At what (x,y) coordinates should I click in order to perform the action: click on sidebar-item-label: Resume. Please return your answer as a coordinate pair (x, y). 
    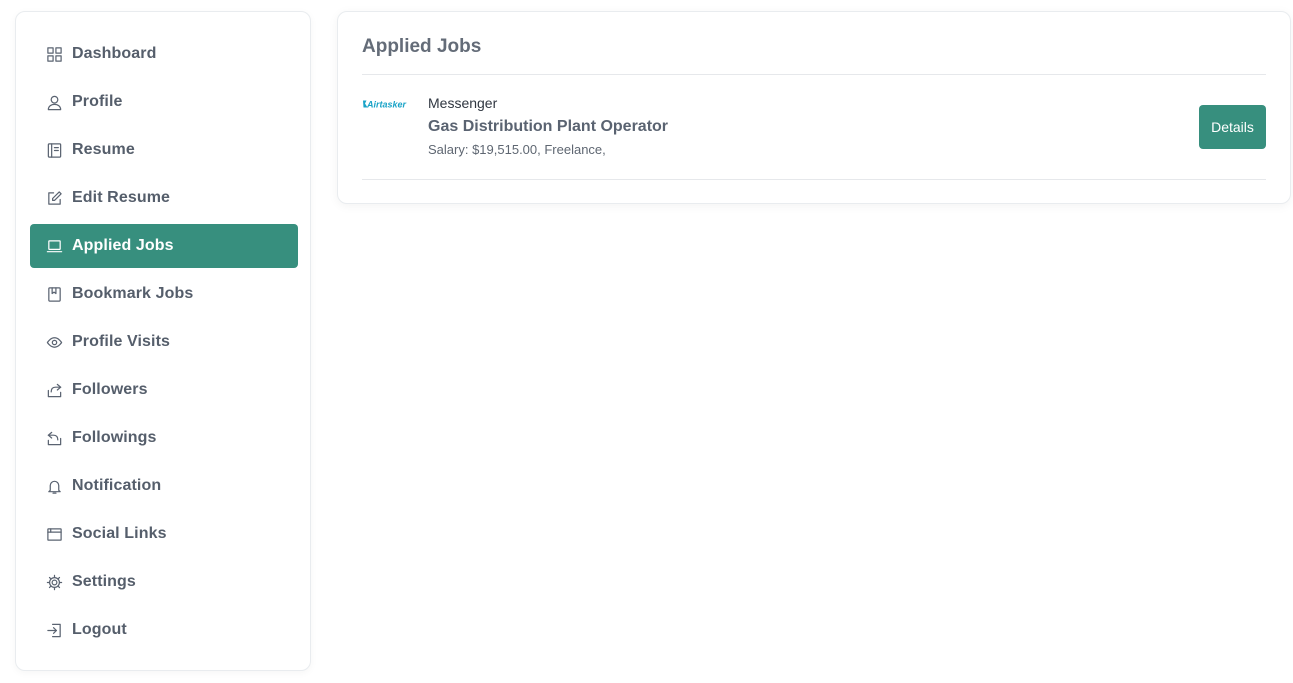
    Looking at the image, I should click on (103, 149).